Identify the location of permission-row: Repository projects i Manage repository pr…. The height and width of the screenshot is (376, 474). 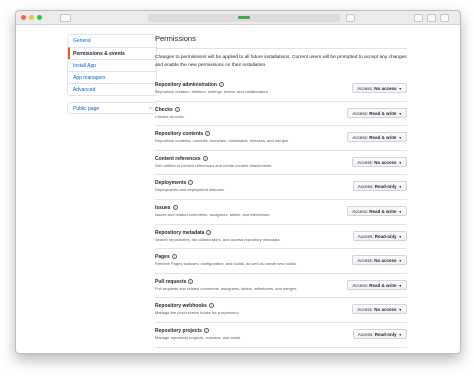
(281, 335).